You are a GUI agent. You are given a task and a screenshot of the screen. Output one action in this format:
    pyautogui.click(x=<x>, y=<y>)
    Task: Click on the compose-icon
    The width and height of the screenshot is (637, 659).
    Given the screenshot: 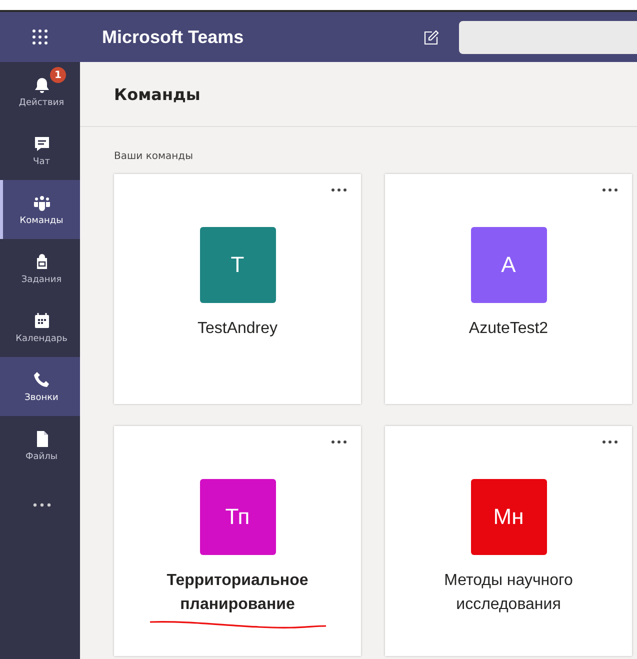 What is the action you would take?
    pyautogui.click(x=431, y=37)
    